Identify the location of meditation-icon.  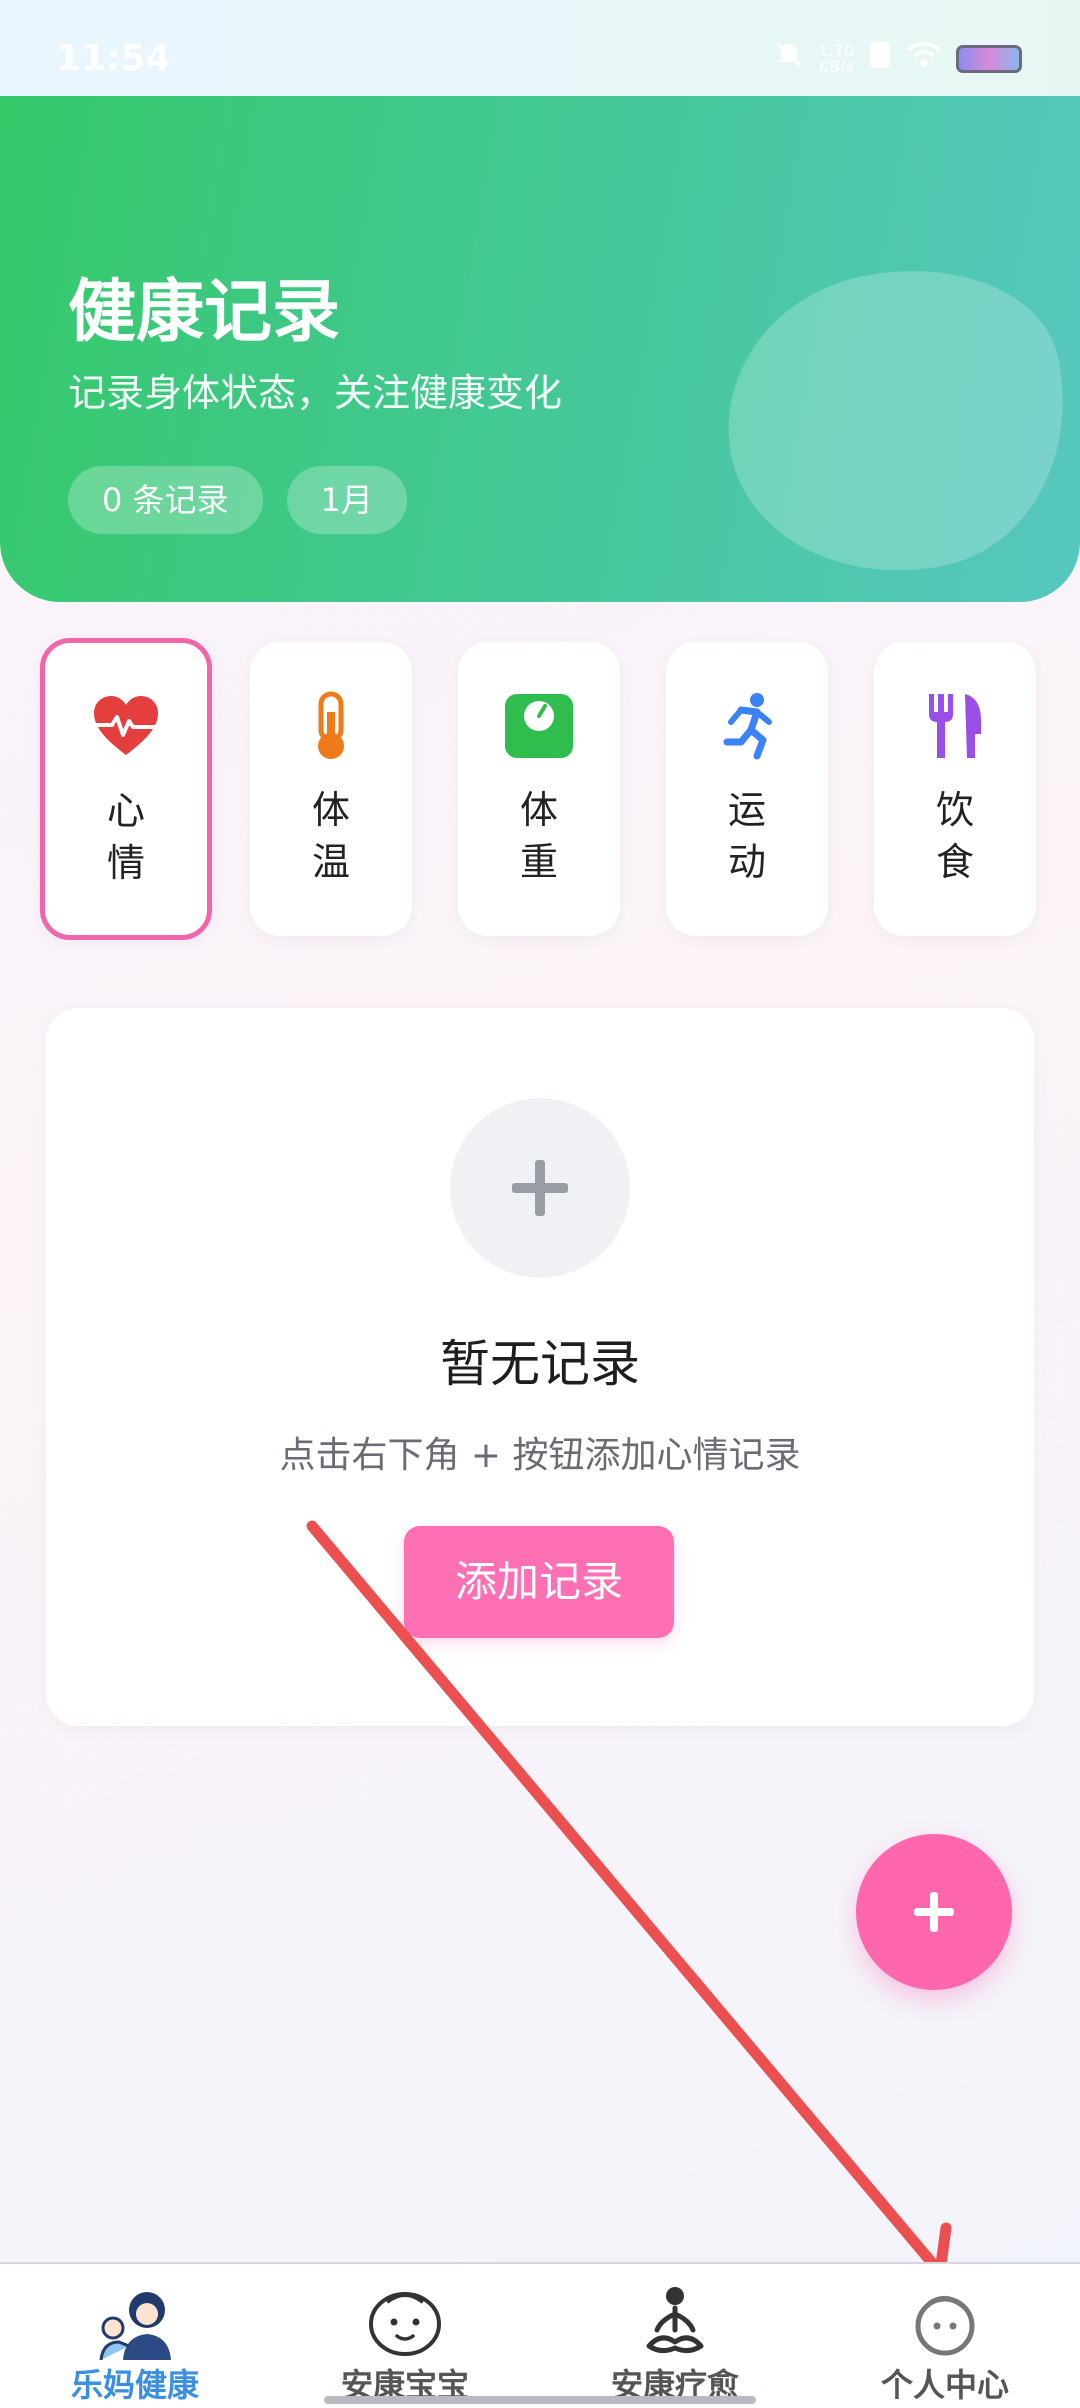
(675, 2320).